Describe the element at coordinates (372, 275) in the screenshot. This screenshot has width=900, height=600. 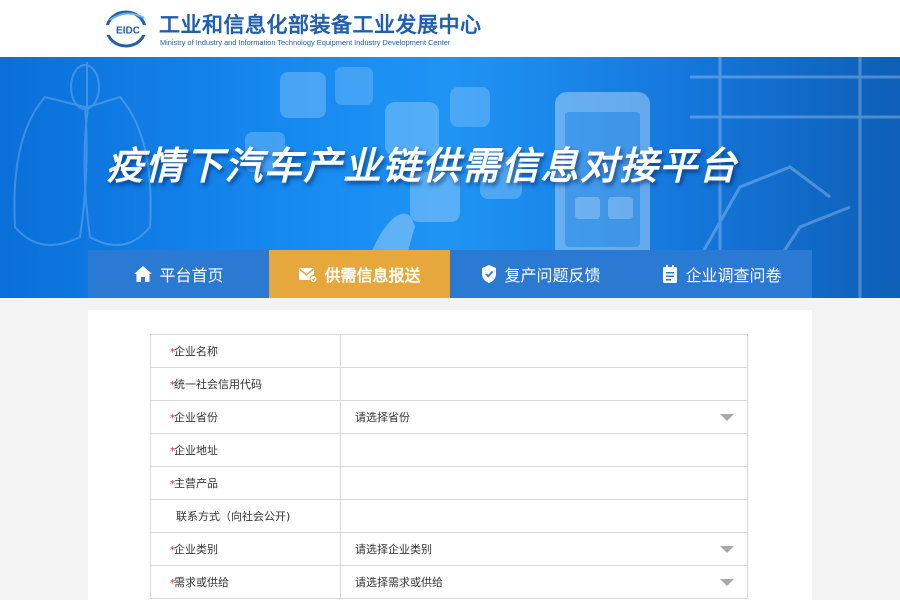
I see `nav-item-label: 供需信息报送` at that location.